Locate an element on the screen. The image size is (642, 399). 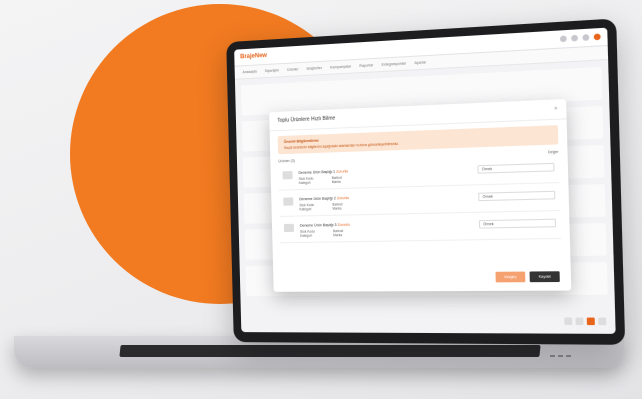
pagination is located at coordinates (585, 321).